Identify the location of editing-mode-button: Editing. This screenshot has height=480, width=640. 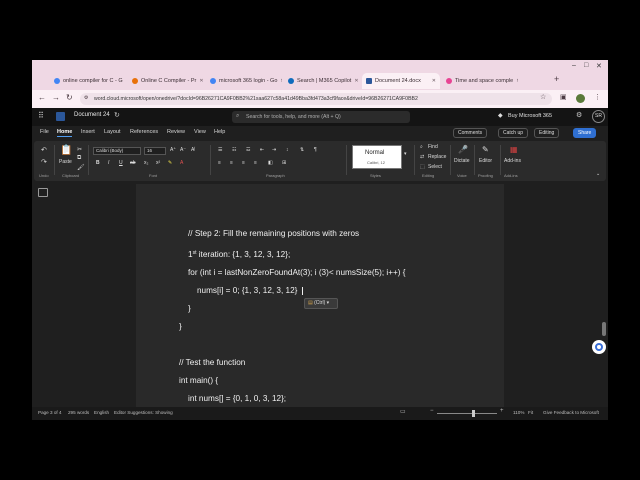
(547, 133).